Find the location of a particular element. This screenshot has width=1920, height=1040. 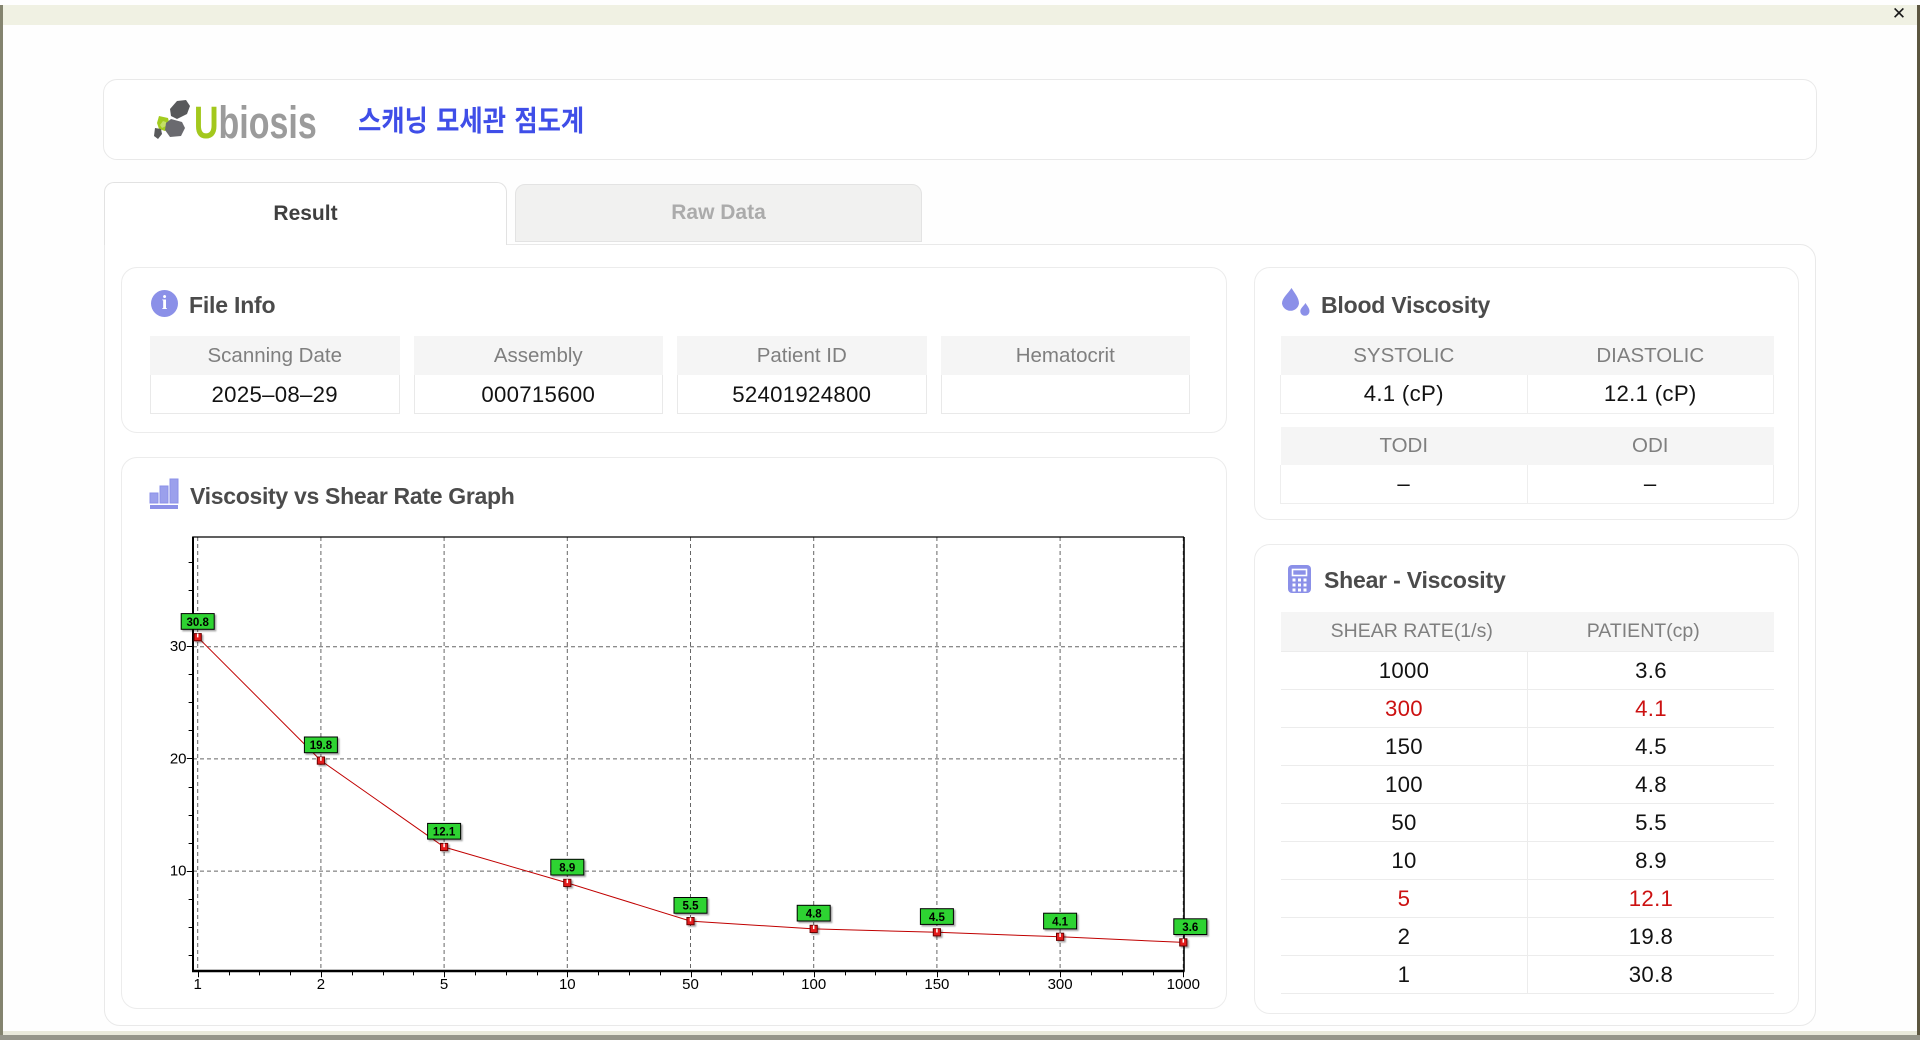

svg-text: 5.5 is located at coordinates (691, 907).